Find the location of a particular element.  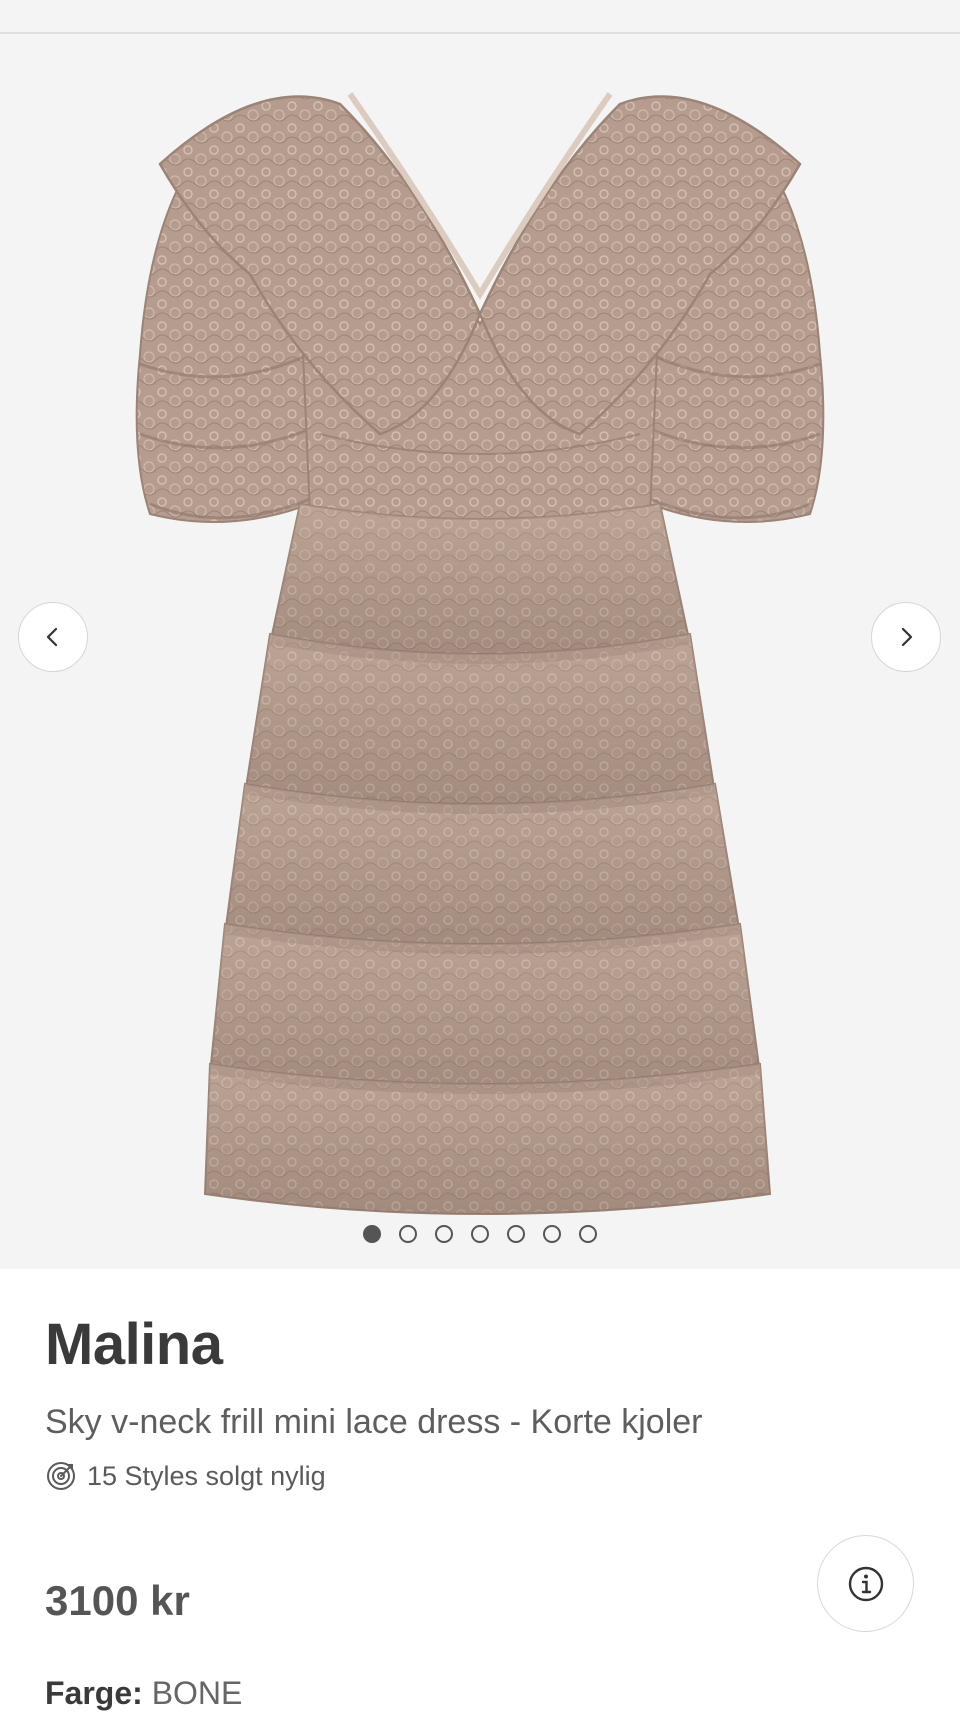

info-icon is located at coordinates (865, 1583).